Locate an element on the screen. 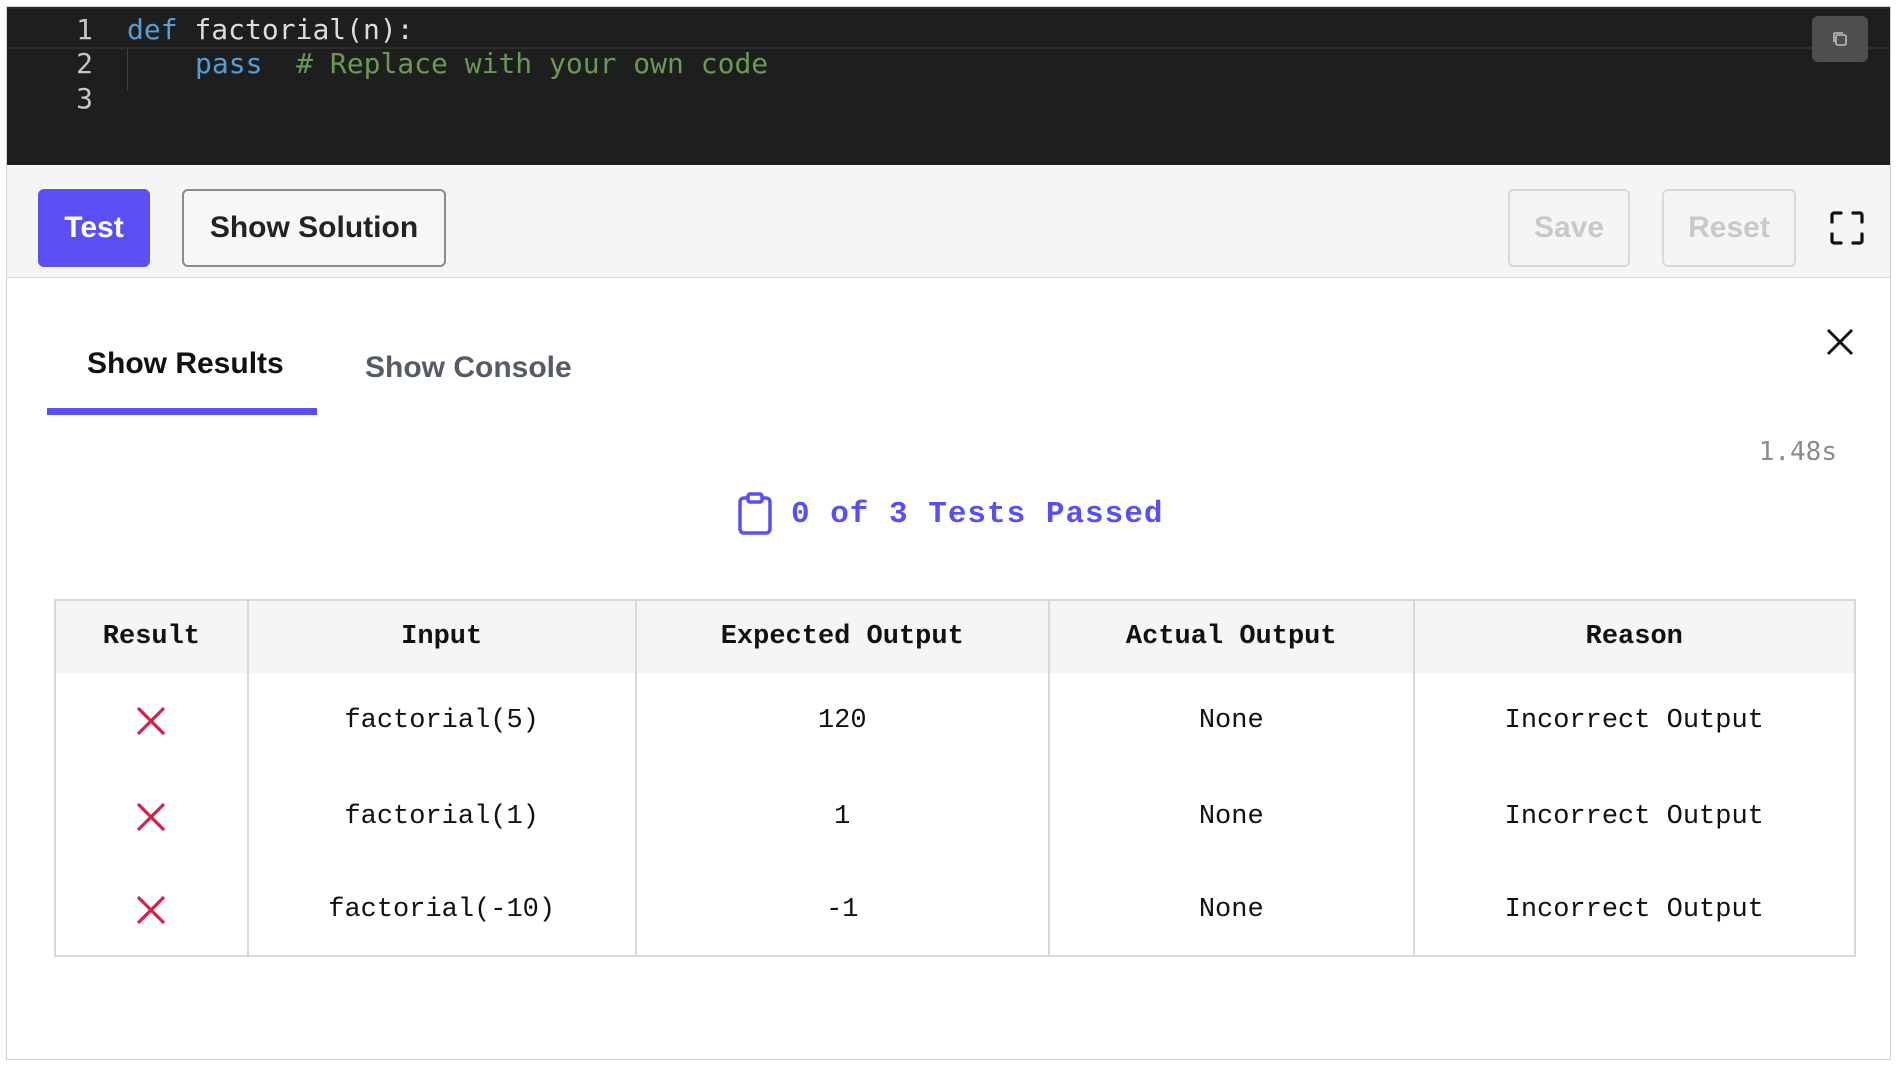 The image size is (1899, 1066). column-header-result: Result is located at coordinates (152, 636).